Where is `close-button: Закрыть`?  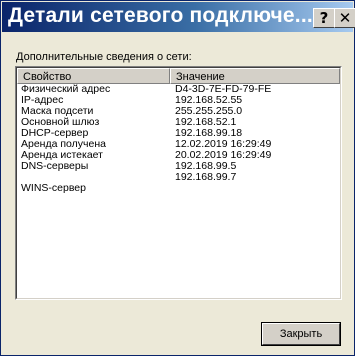
close-button: Закрыть is located at coordinates (301, 334).